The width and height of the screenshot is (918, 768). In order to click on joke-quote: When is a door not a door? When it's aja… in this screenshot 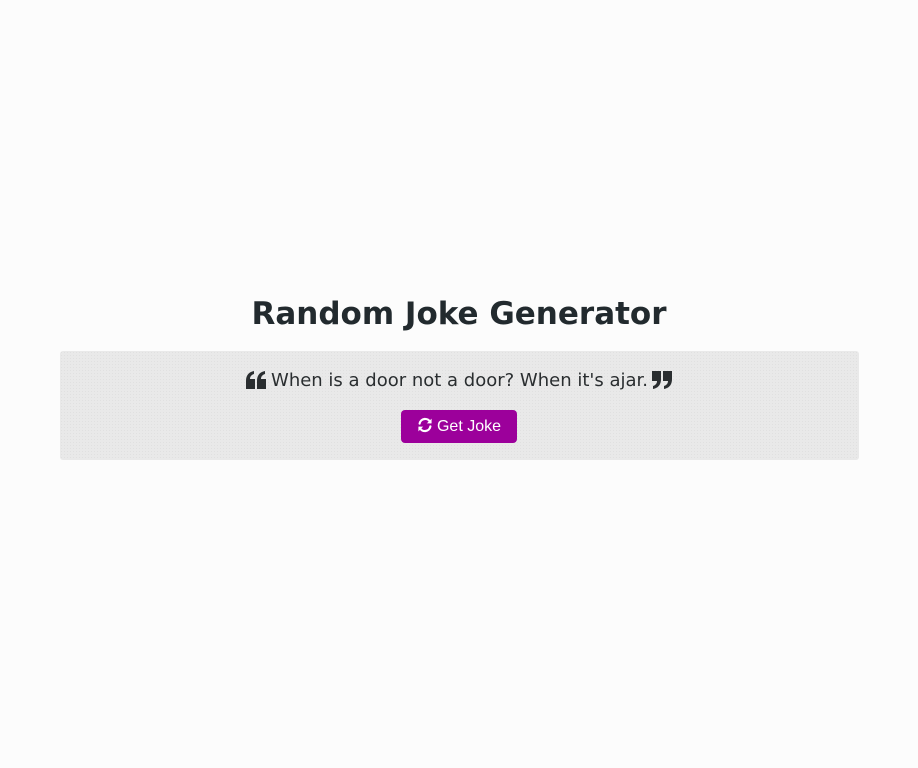, I will do `click(459, 381)`.